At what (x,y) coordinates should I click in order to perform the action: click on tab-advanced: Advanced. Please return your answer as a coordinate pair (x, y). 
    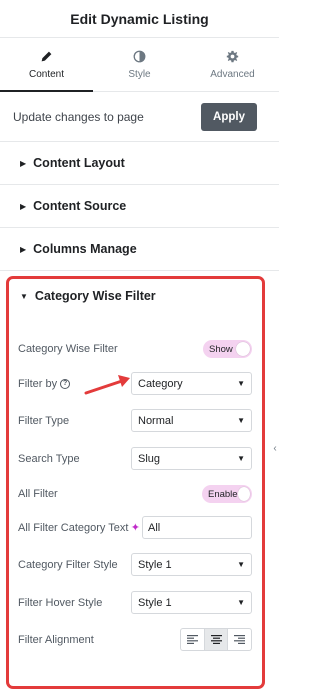
    Looking at the image, I should click on (232, 64).